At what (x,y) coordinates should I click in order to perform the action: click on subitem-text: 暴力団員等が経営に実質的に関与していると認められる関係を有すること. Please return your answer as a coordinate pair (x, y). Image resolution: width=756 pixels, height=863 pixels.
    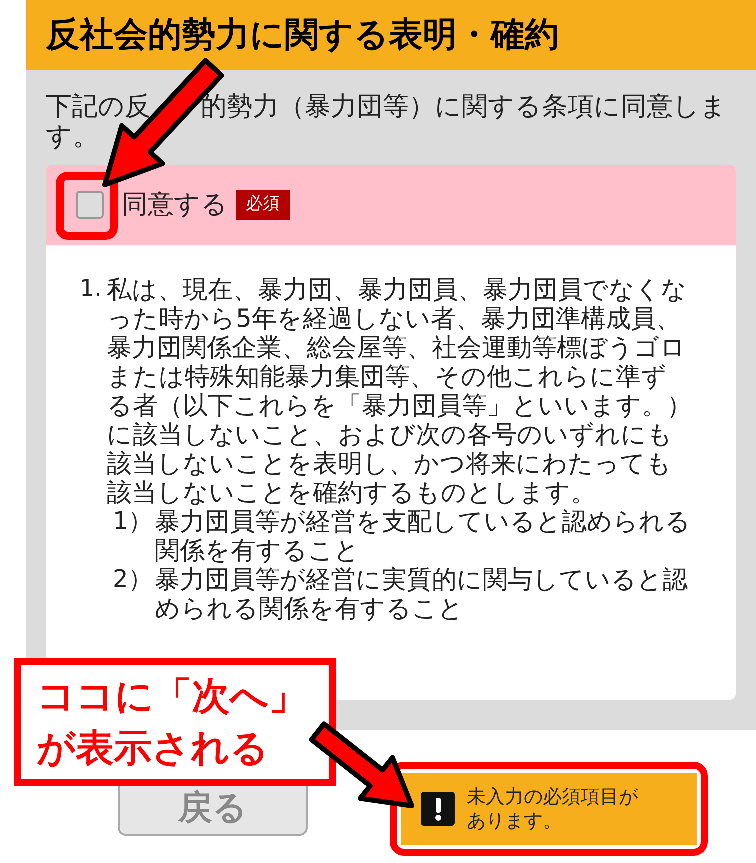
    Looking at the image, I should click on (422, 594).